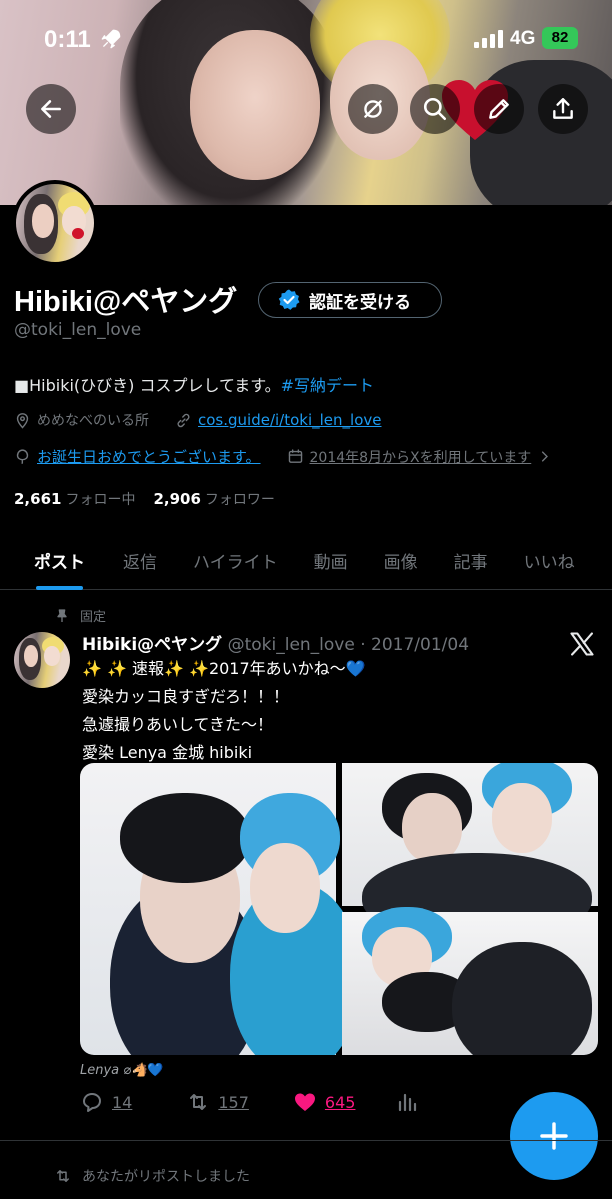  Describe the element at coordinates (420, 645) in the screenshot. I see `post-date: 2017/01/04` at that location.